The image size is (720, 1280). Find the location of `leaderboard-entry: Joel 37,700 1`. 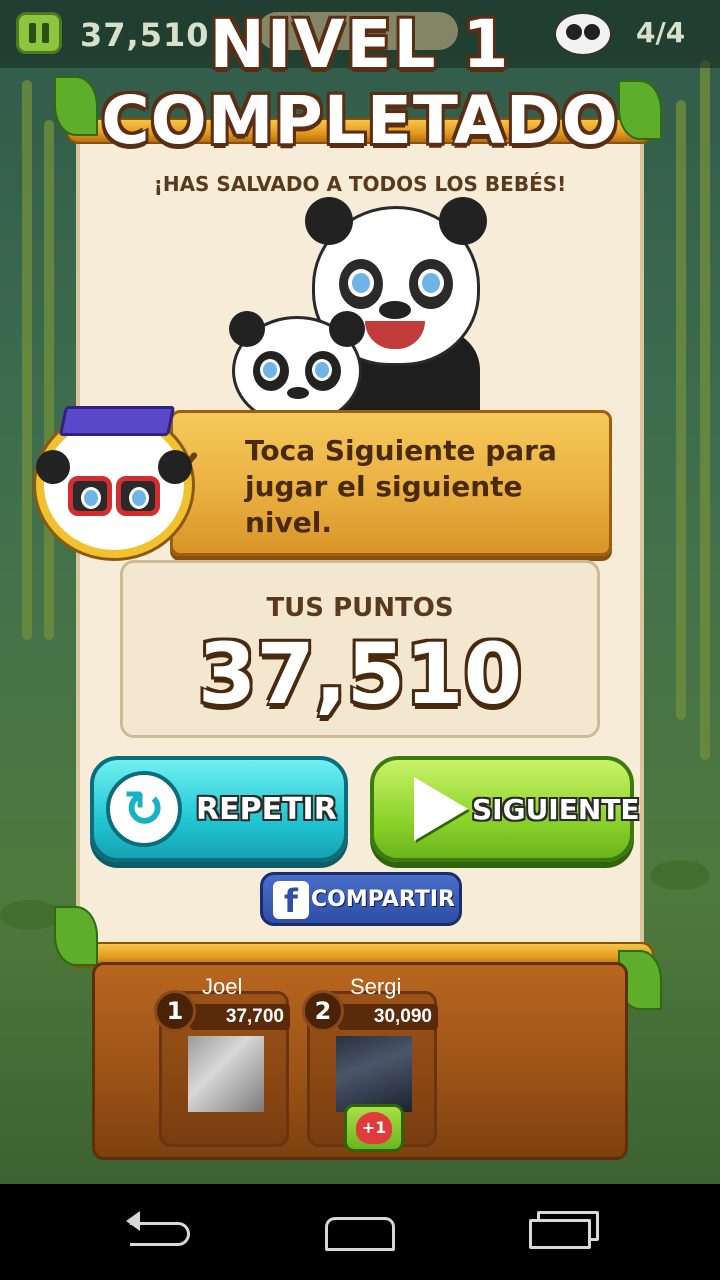

leaderboard-entry: Joel 37,700 1 is located at coordinates (222, 1060).